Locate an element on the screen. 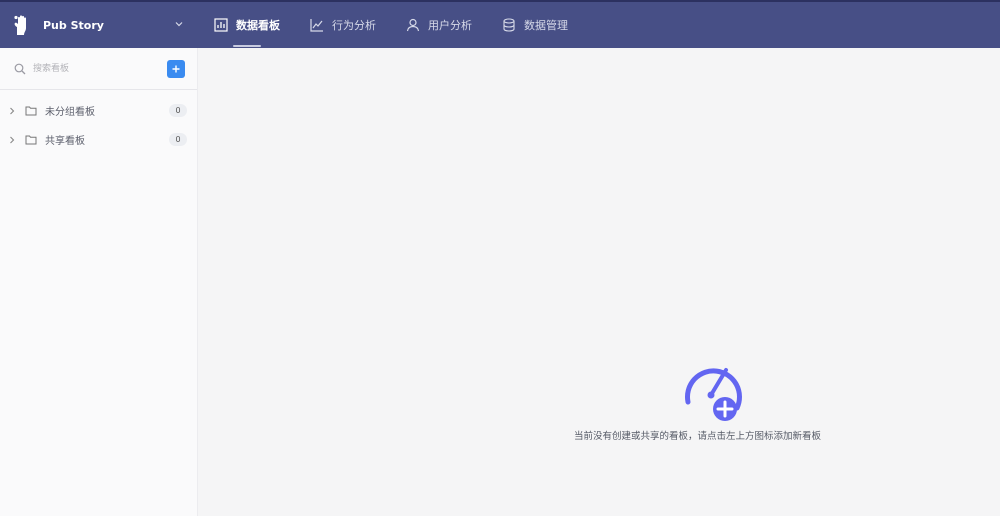 The height and width of the screenshot is (516, 1000). project-switcher: Pub Story is located at coordinates (99, 25).